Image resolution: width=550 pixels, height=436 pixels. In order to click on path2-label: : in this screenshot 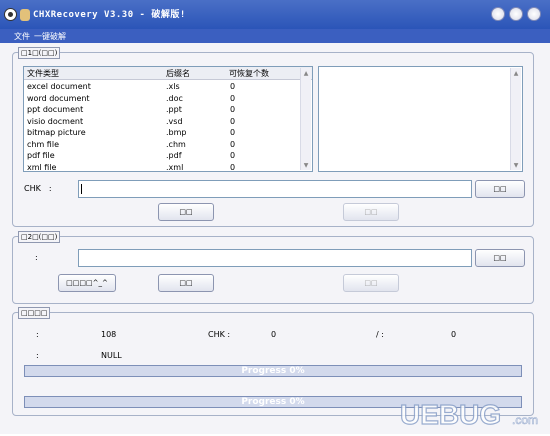, I will do `click(36, 257)`.